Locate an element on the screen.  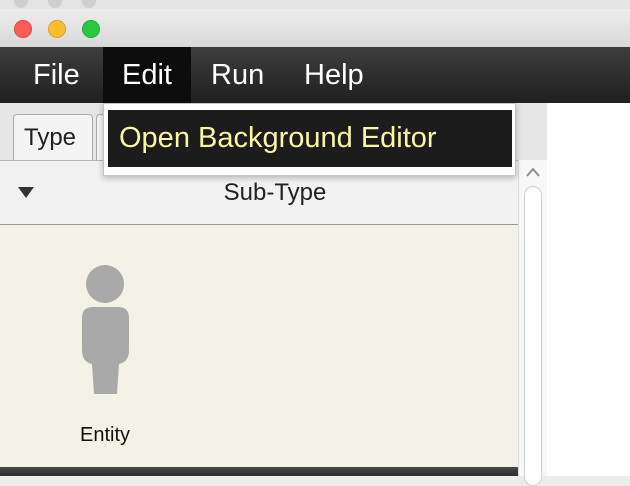
close-window-button is located at coordinates (23, 29).